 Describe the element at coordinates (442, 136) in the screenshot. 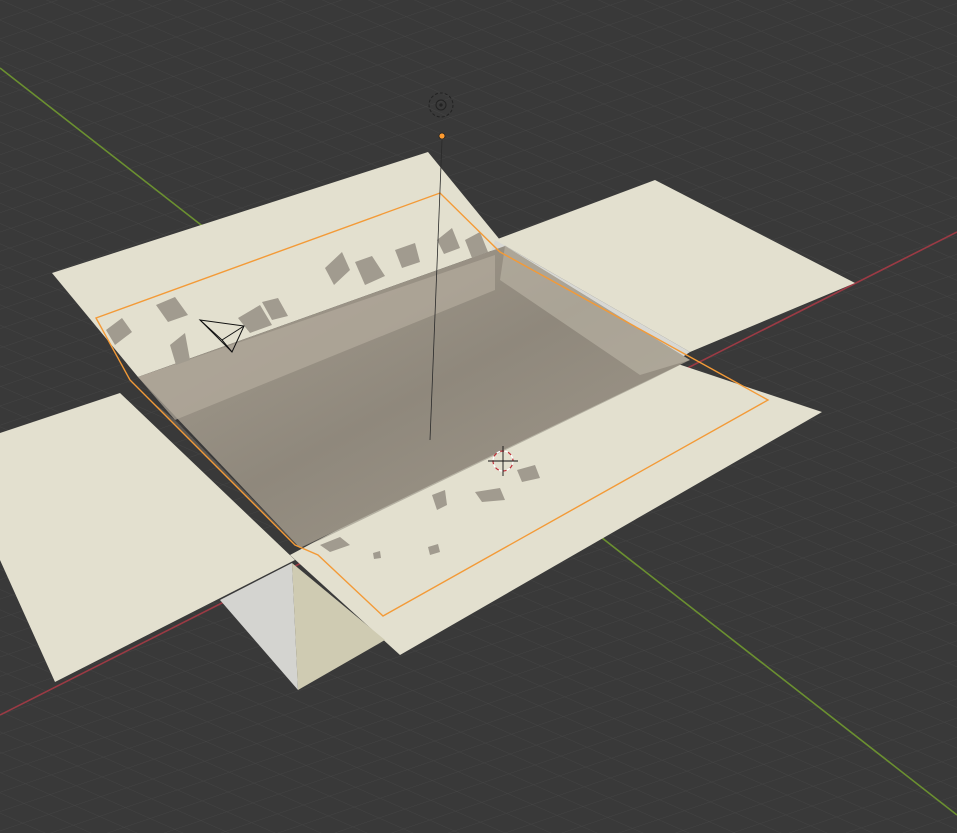

I see `light-origin` at that location.